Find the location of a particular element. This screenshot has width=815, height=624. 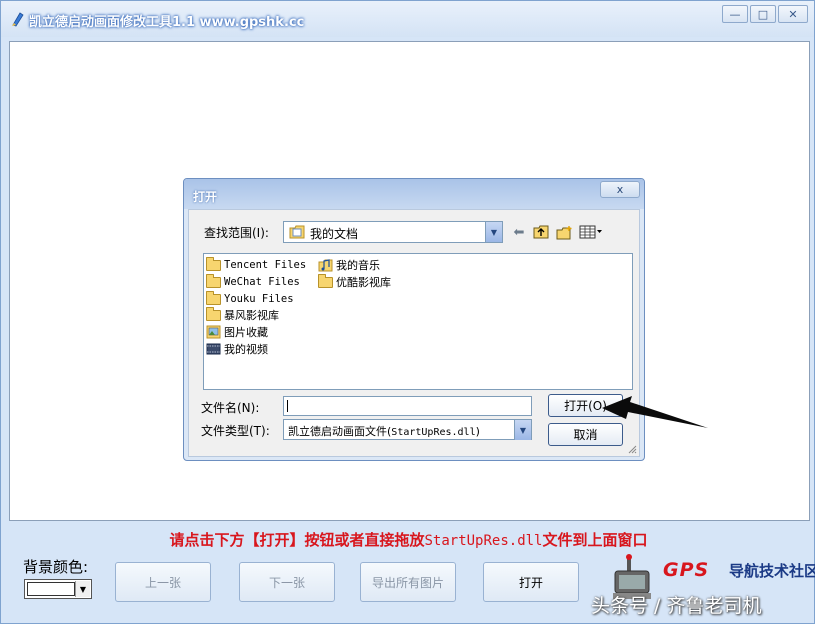

window-title: 凯立德启动画面修改工具1.1 www.gpshk.cc is located at coordinates (167, 22).